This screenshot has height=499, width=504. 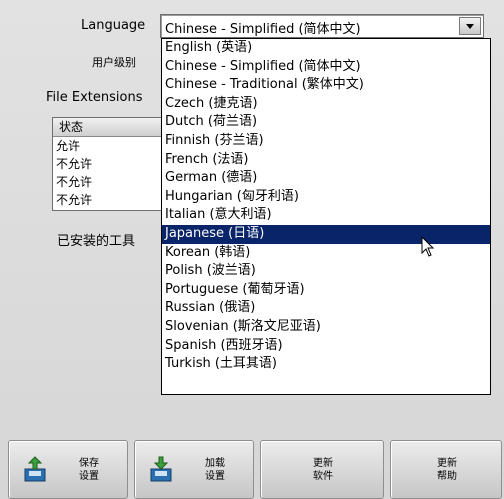 I want to click on save-settings-button: 保存 设置, so click(x=68, y=469).